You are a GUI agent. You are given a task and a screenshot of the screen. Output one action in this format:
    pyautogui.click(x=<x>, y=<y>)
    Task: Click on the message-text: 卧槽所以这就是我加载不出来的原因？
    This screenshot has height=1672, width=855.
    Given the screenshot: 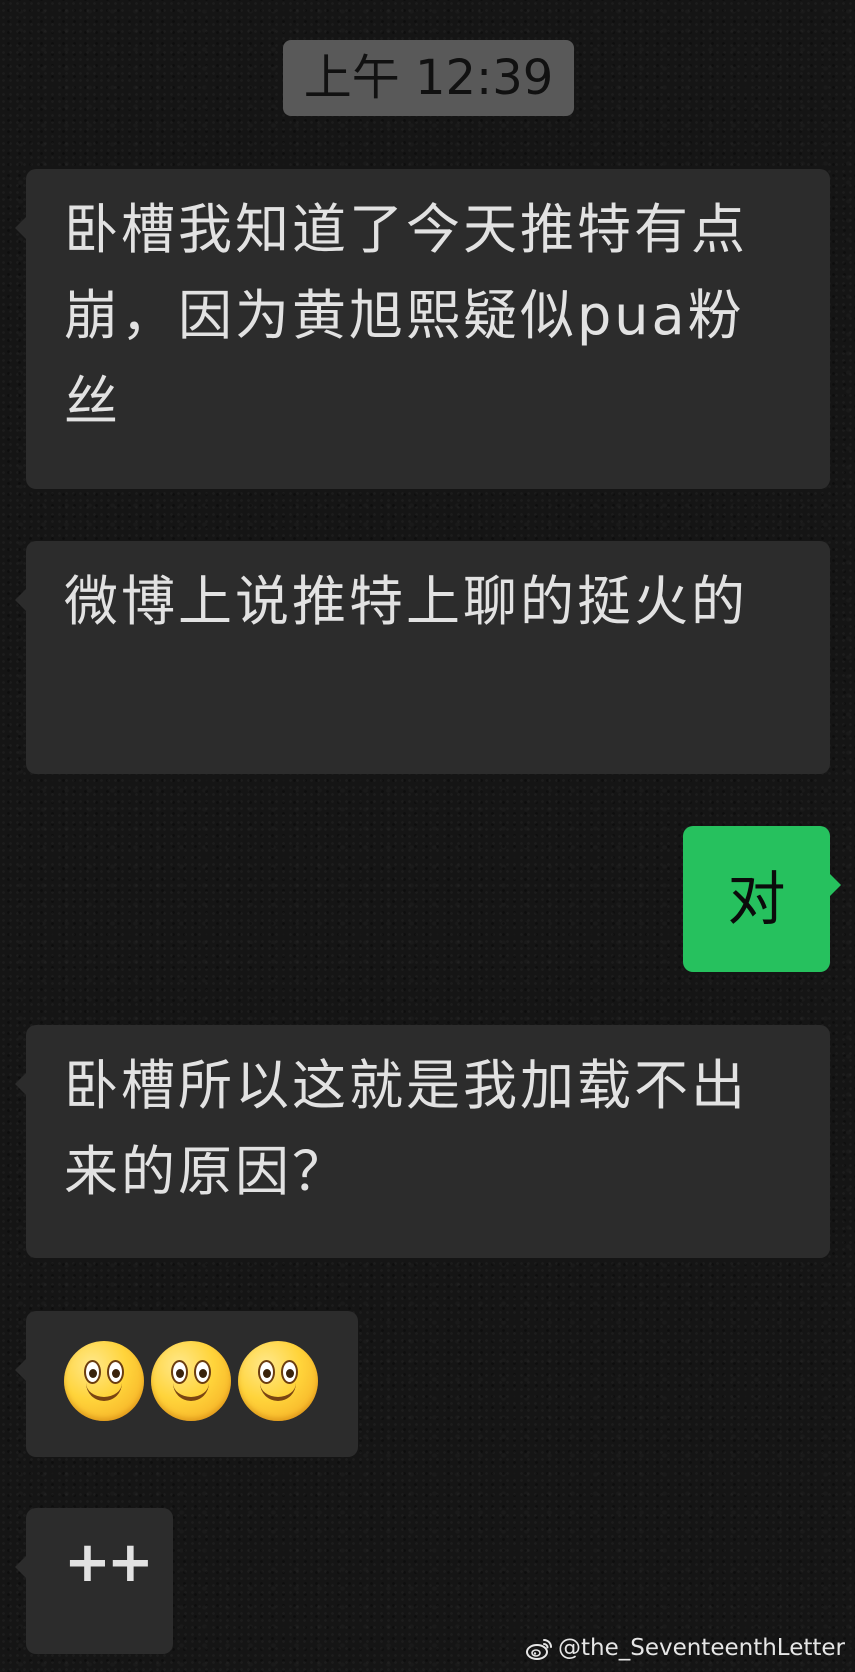 What is the action you would take?
    pyautogui.click(x=406, y=1128)
    